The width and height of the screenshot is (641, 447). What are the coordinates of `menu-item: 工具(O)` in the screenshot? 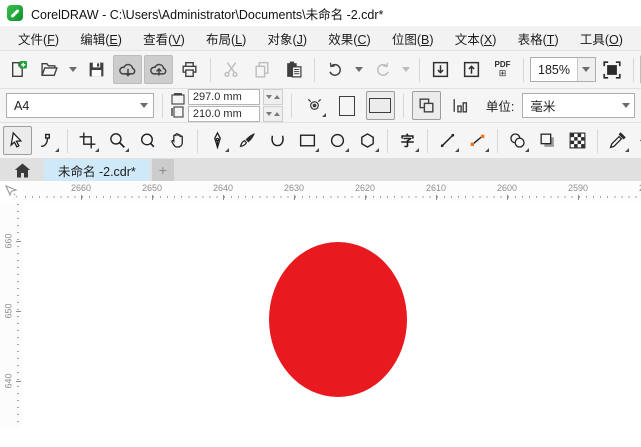 It's located at (601, 38).